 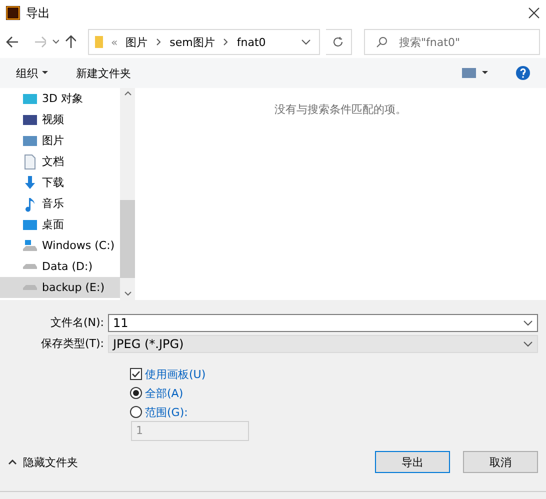 What do you see at coordinates (12, 462) in the screenshot?
I see `chevron-up-icon` at bounding box center [12, 462].